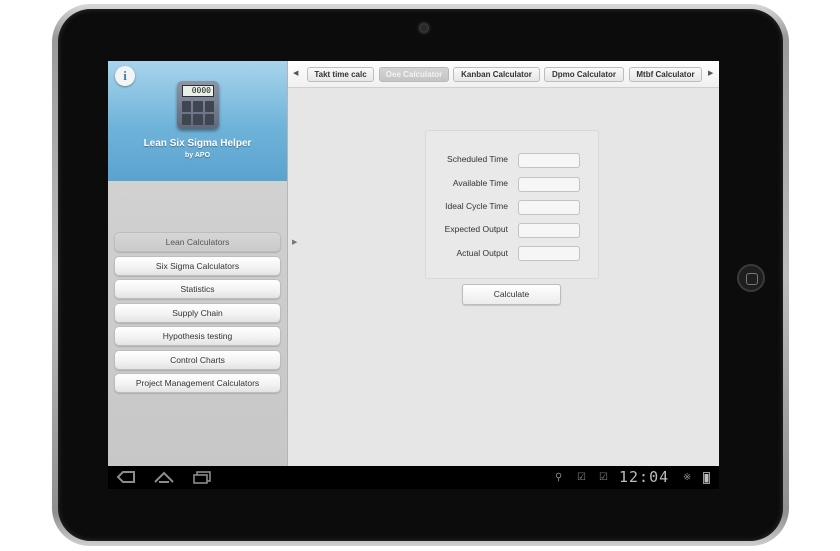  Describe the element at coordinates (665, 74) in the screenshot. I see `tab-mtbf-calculator: Mtbf Calculator` at that location.